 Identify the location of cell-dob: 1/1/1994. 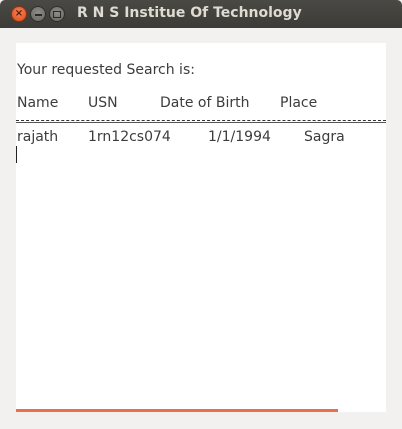
(239, 137).